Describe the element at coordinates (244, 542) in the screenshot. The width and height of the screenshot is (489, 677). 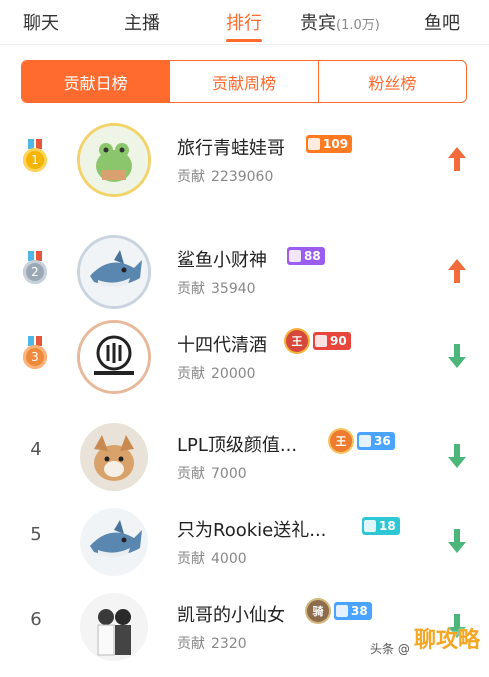
I see `ranking-row: 5 只为Rookie送礼... 18 贡献 4000` at that location.